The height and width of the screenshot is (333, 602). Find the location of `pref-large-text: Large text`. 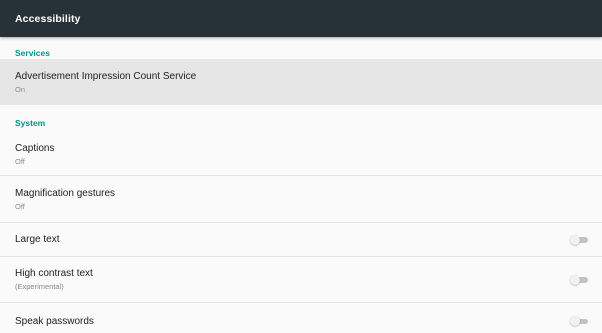

pref-large-text: Large text is located at coordinates (301, 240).